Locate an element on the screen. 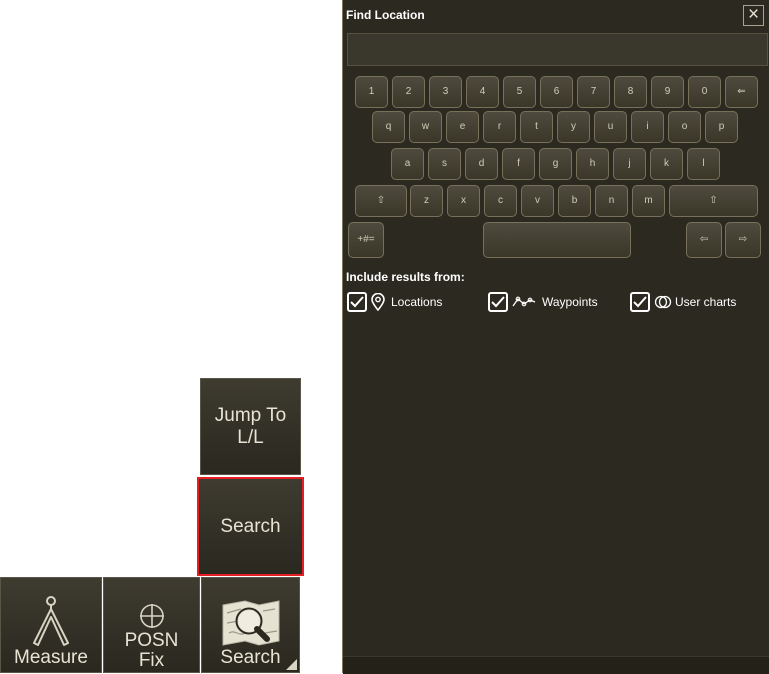 Image resolution: width=769 pixels, height=674 pixels. include-waypoints-option: Waypoints is located at coordinates (543, 302).